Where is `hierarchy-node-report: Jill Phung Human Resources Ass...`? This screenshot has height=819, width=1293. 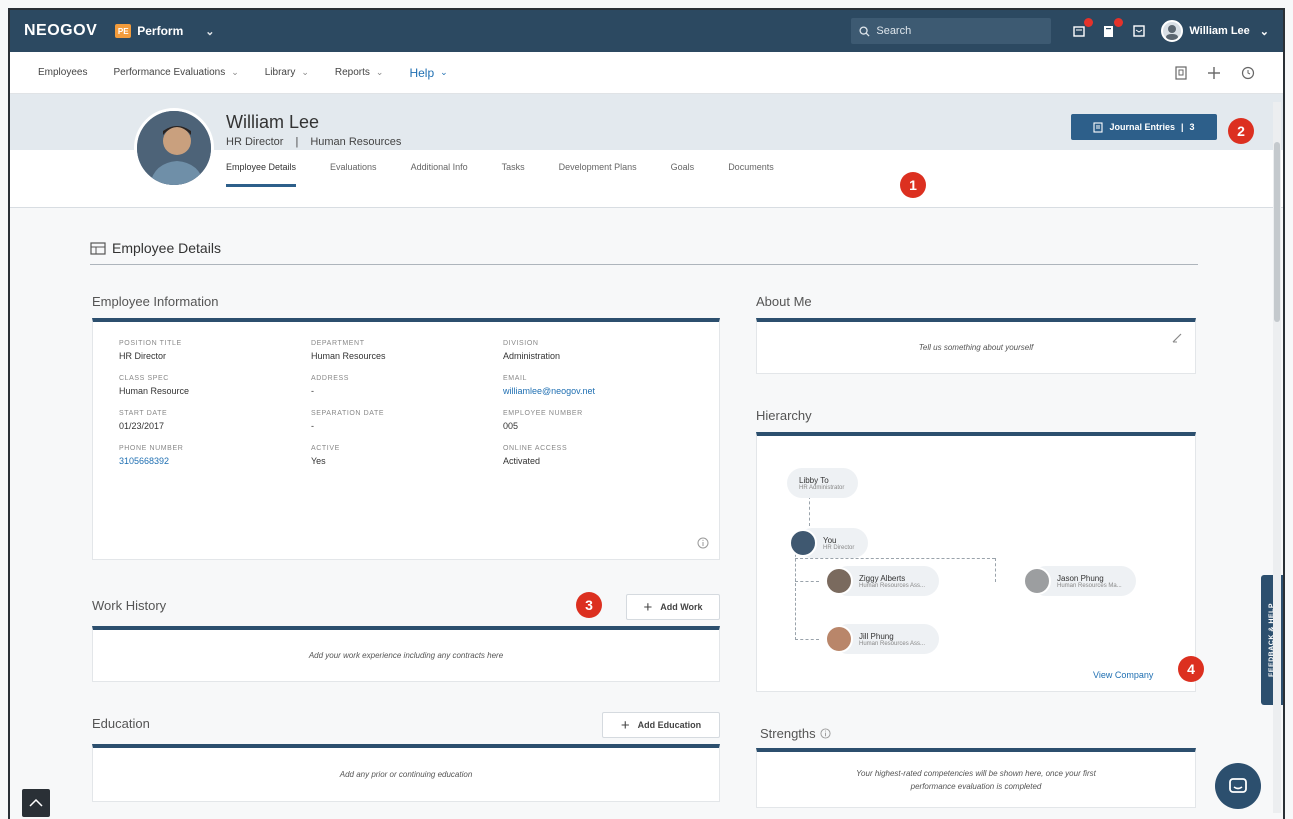
hierarchy-node-report: Jill Phung Human Resources Ass... is located at coordinates (882, 639).